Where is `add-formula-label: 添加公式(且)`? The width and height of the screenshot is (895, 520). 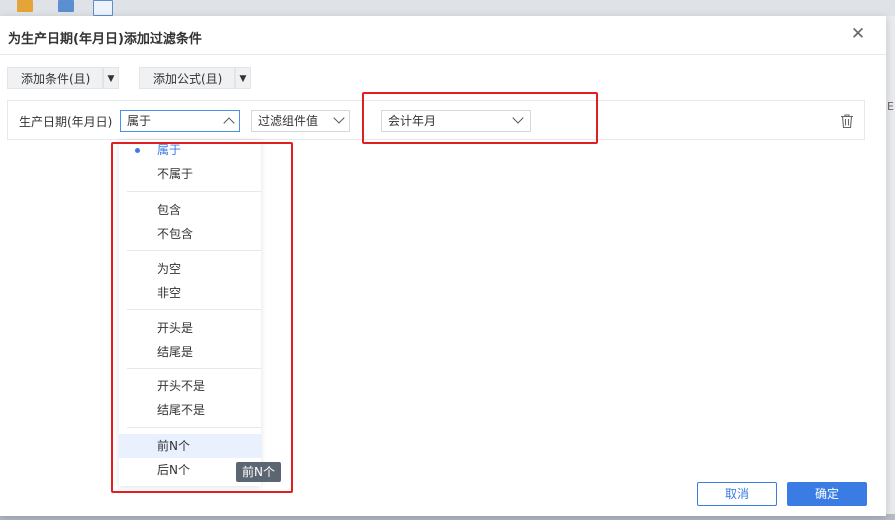 add-formula-label: 添加公式(且) is located at coordinates (188, 79).